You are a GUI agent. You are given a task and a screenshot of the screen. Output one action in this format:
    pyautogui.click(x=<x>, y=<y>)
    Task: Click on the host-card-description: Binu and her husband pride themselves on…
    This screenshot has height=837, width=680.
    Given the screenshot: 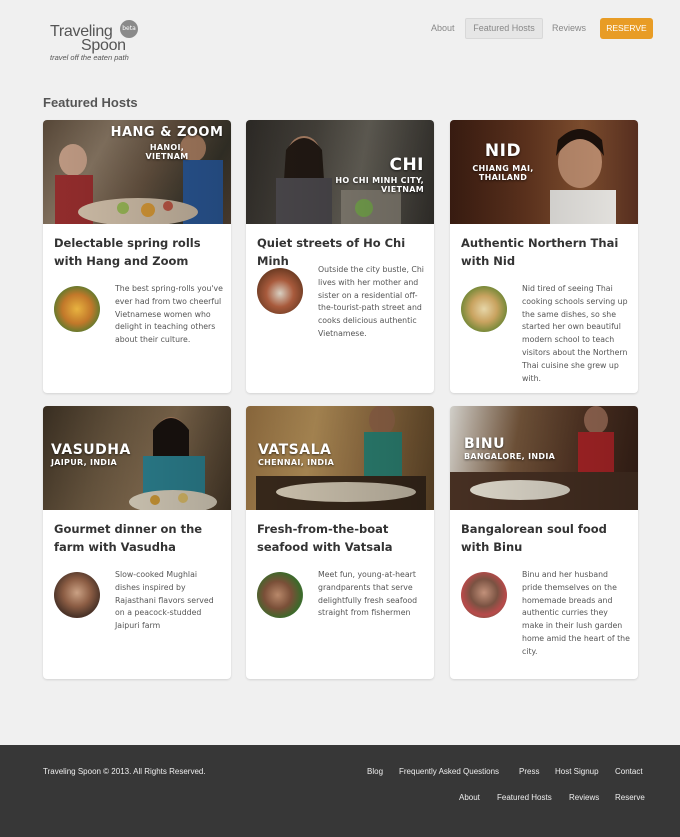 What is the action you would take?
    pyautogui.click(x=576, y=613)
    